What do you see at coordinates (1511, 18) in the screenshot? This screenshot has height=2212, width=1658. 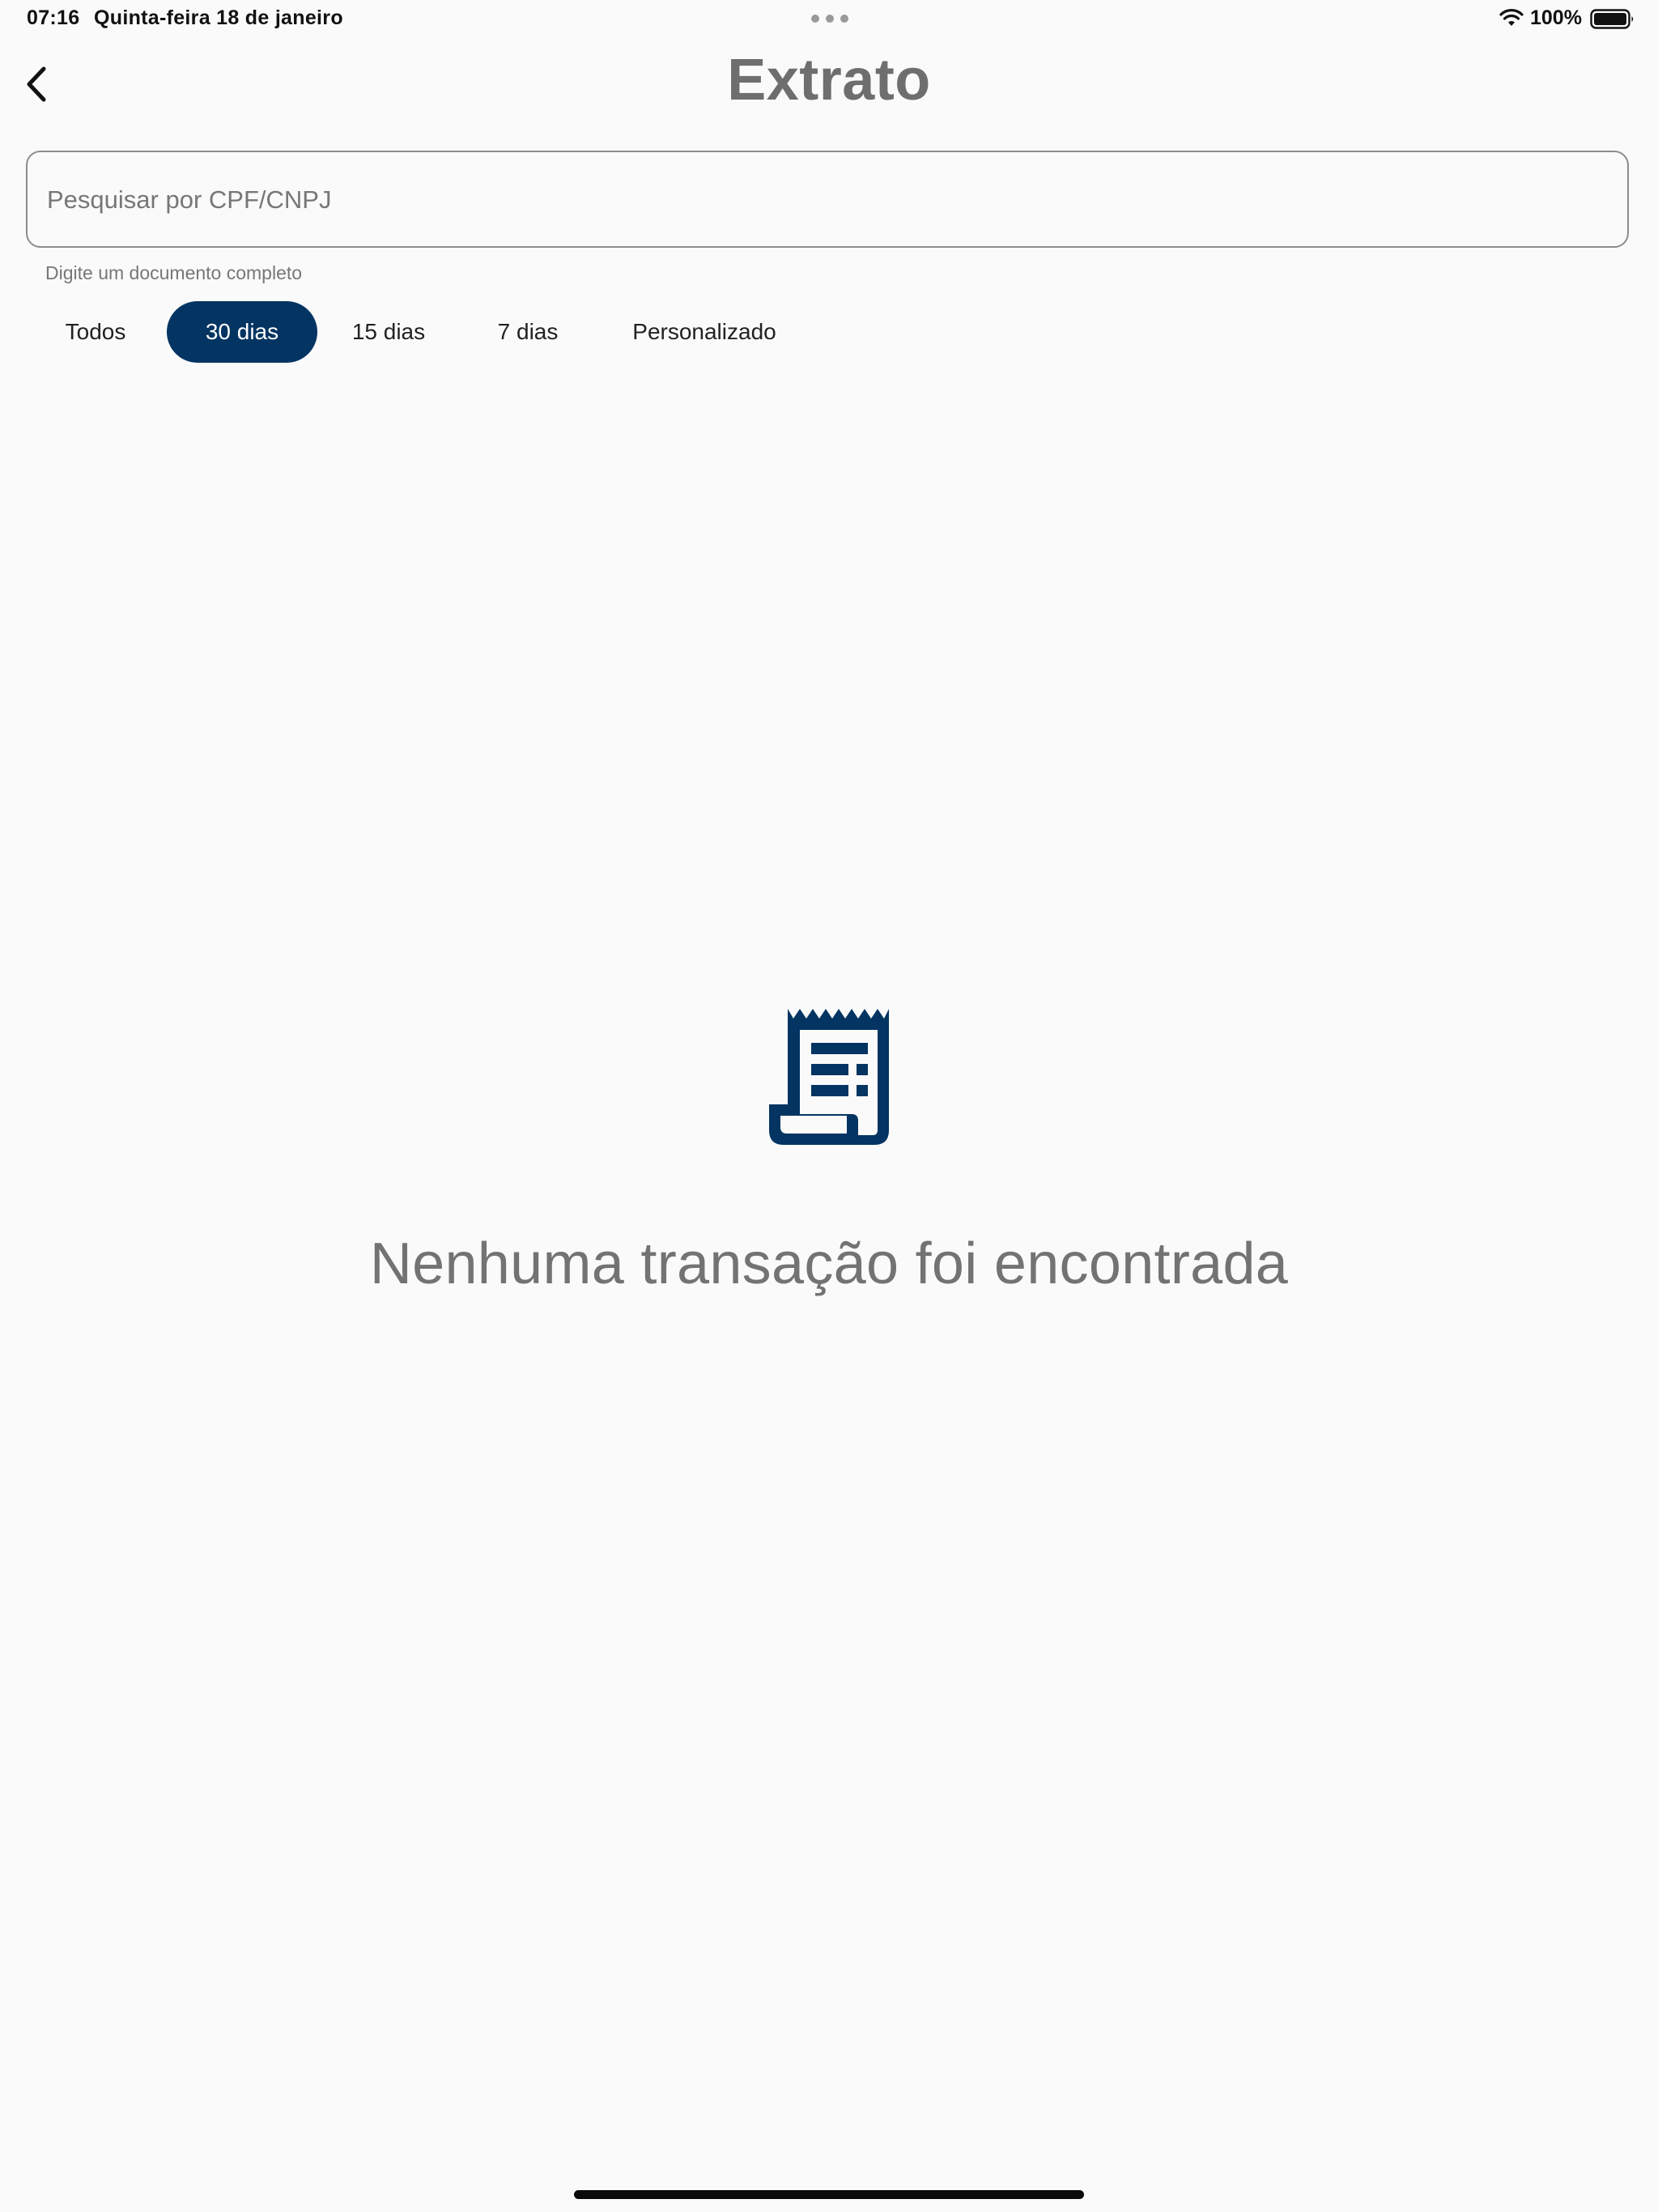 I see `wifi-icon` at bounding box center [1511, 18].